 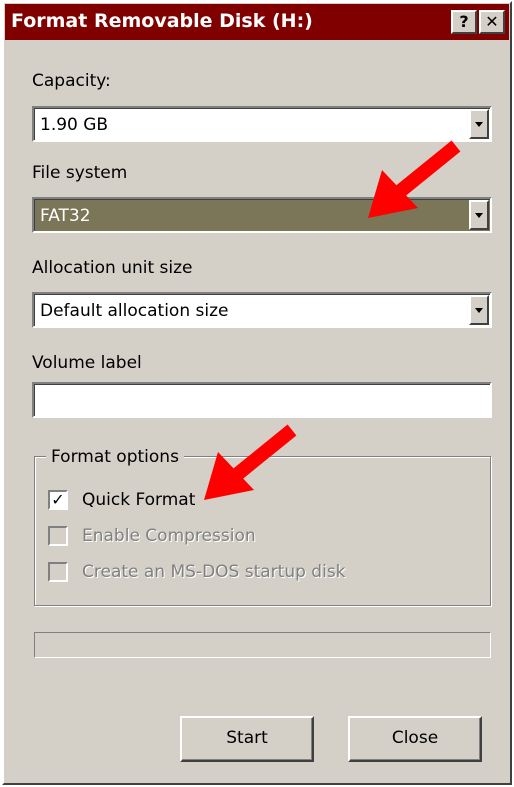 I want to click on capacity-label: Capacity:, so click(x=71, y=81).